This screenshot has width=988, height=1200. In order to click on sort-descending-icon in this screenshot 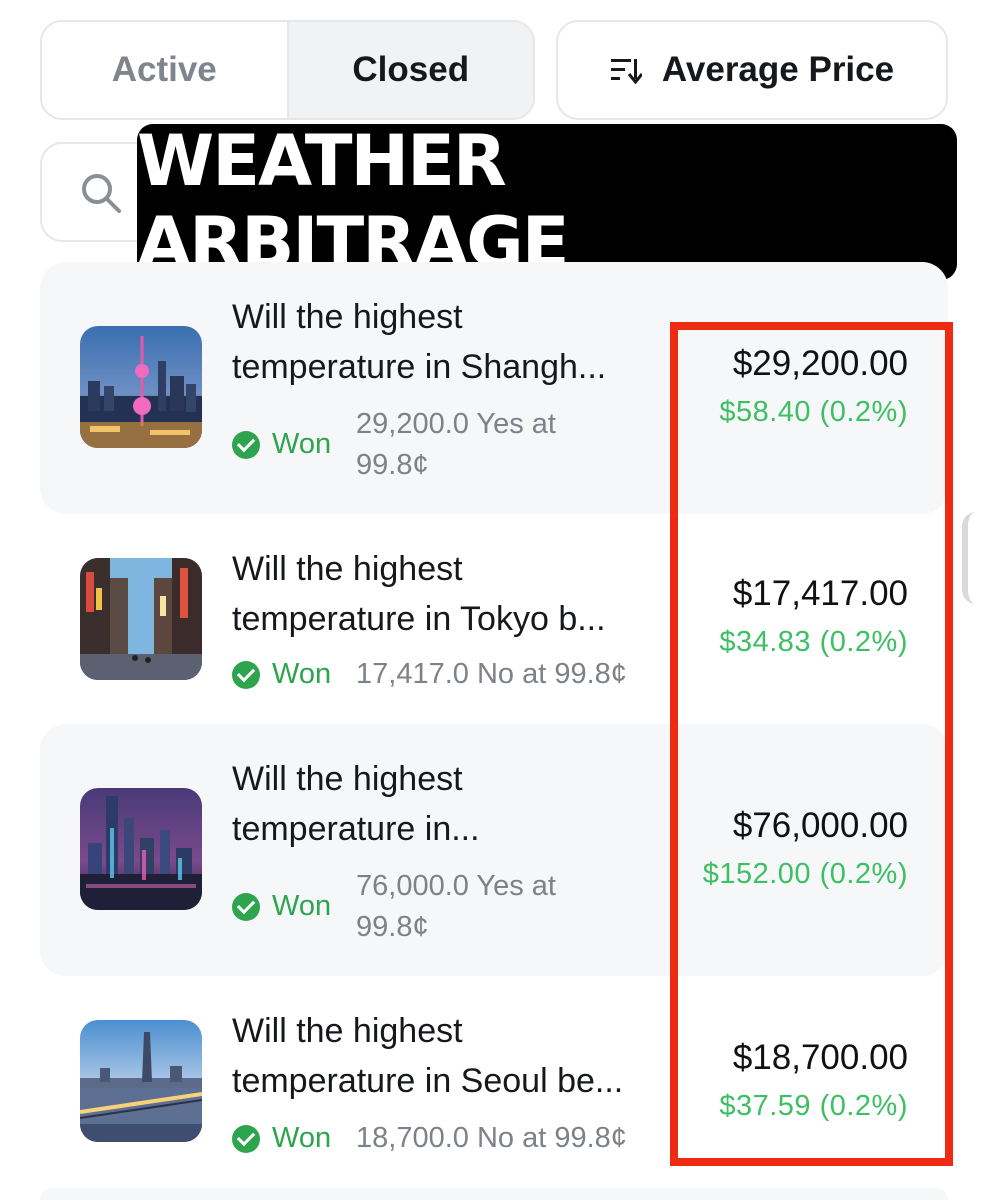, I will do `click(626, 71)`.